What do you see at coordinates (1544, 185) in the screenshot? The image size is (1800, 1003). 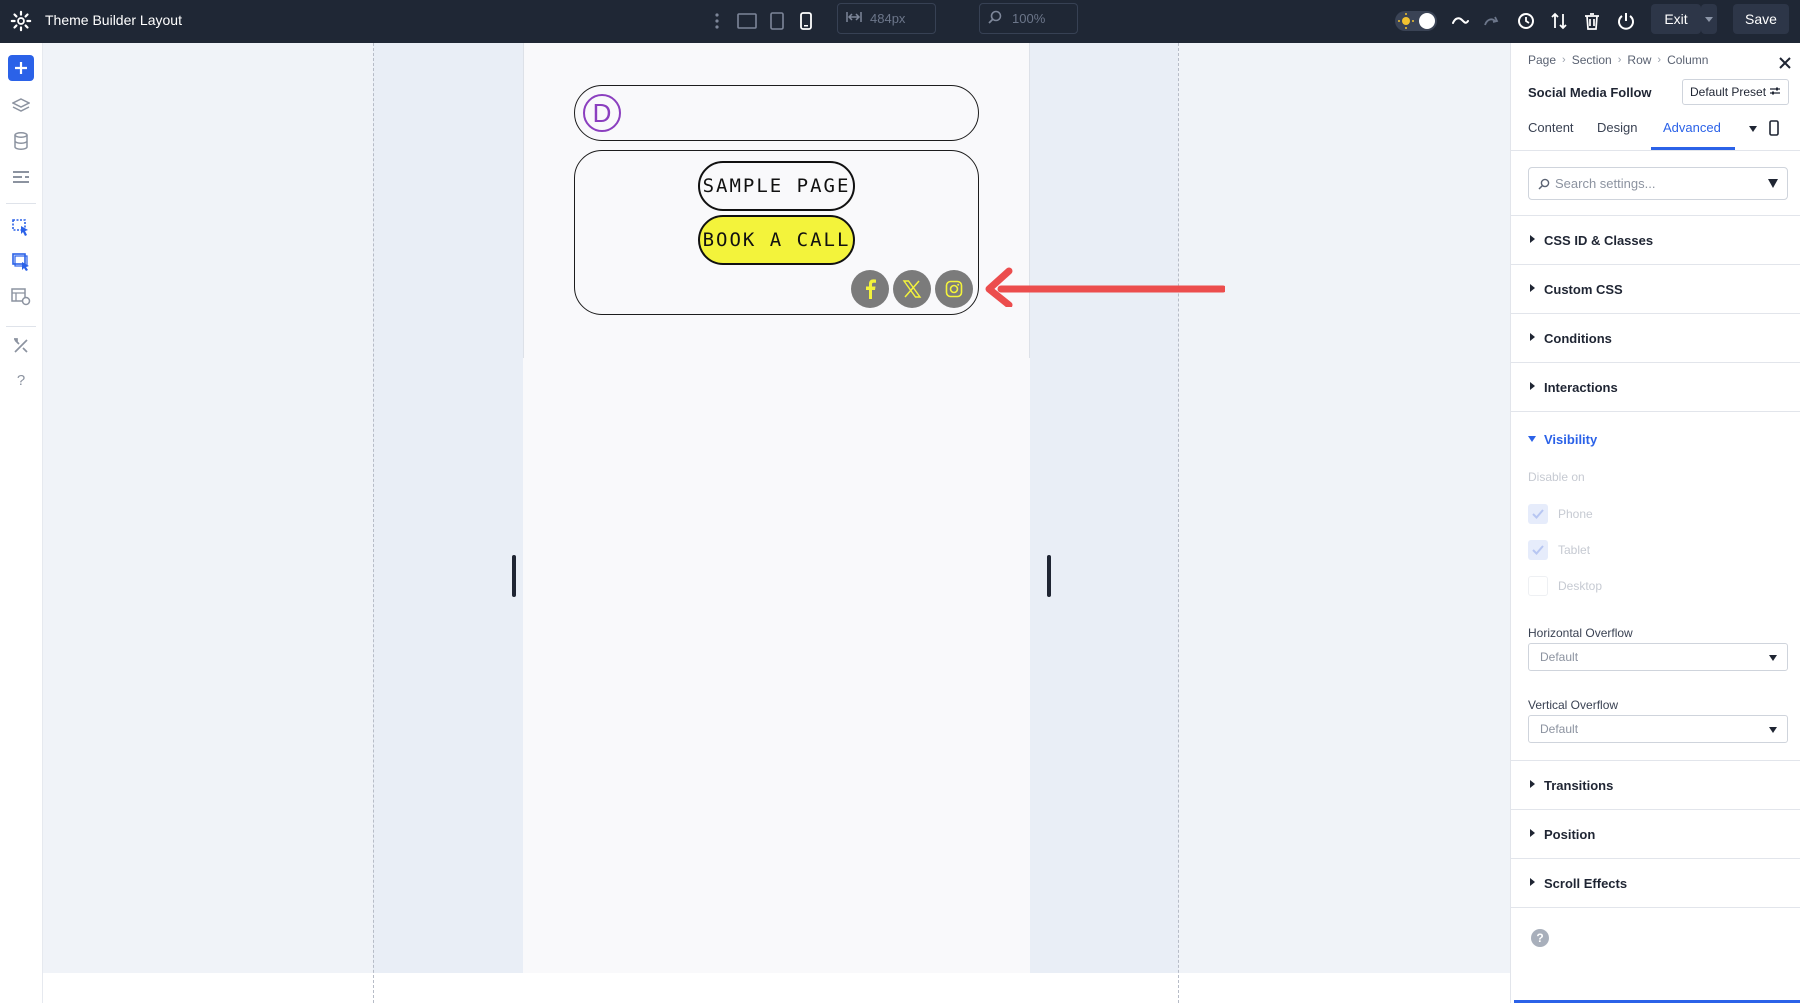 I see `search-icon` at bounding box center [1544, 185].